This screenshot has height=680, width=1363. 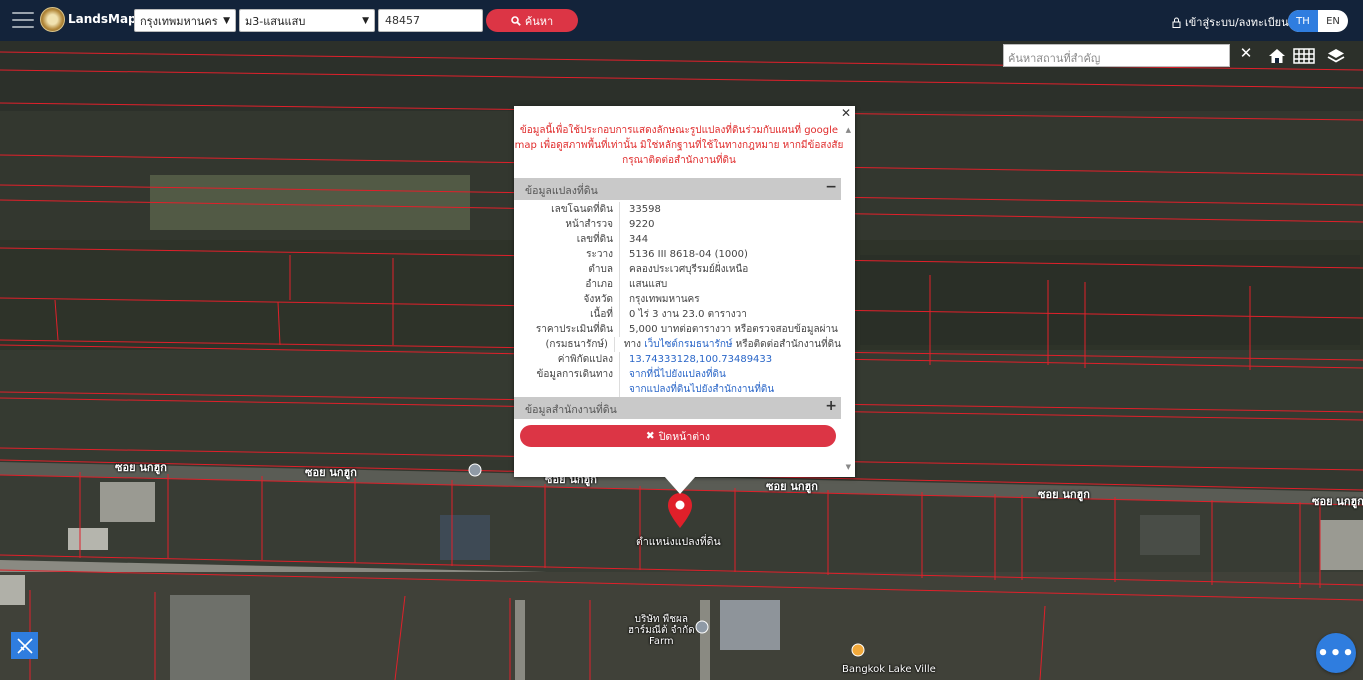 What do you see at coordinates (275, 21) in the screenshot?
I see `district-select-value: ม3-แสนแสบ` at bounding box center [275, 21].